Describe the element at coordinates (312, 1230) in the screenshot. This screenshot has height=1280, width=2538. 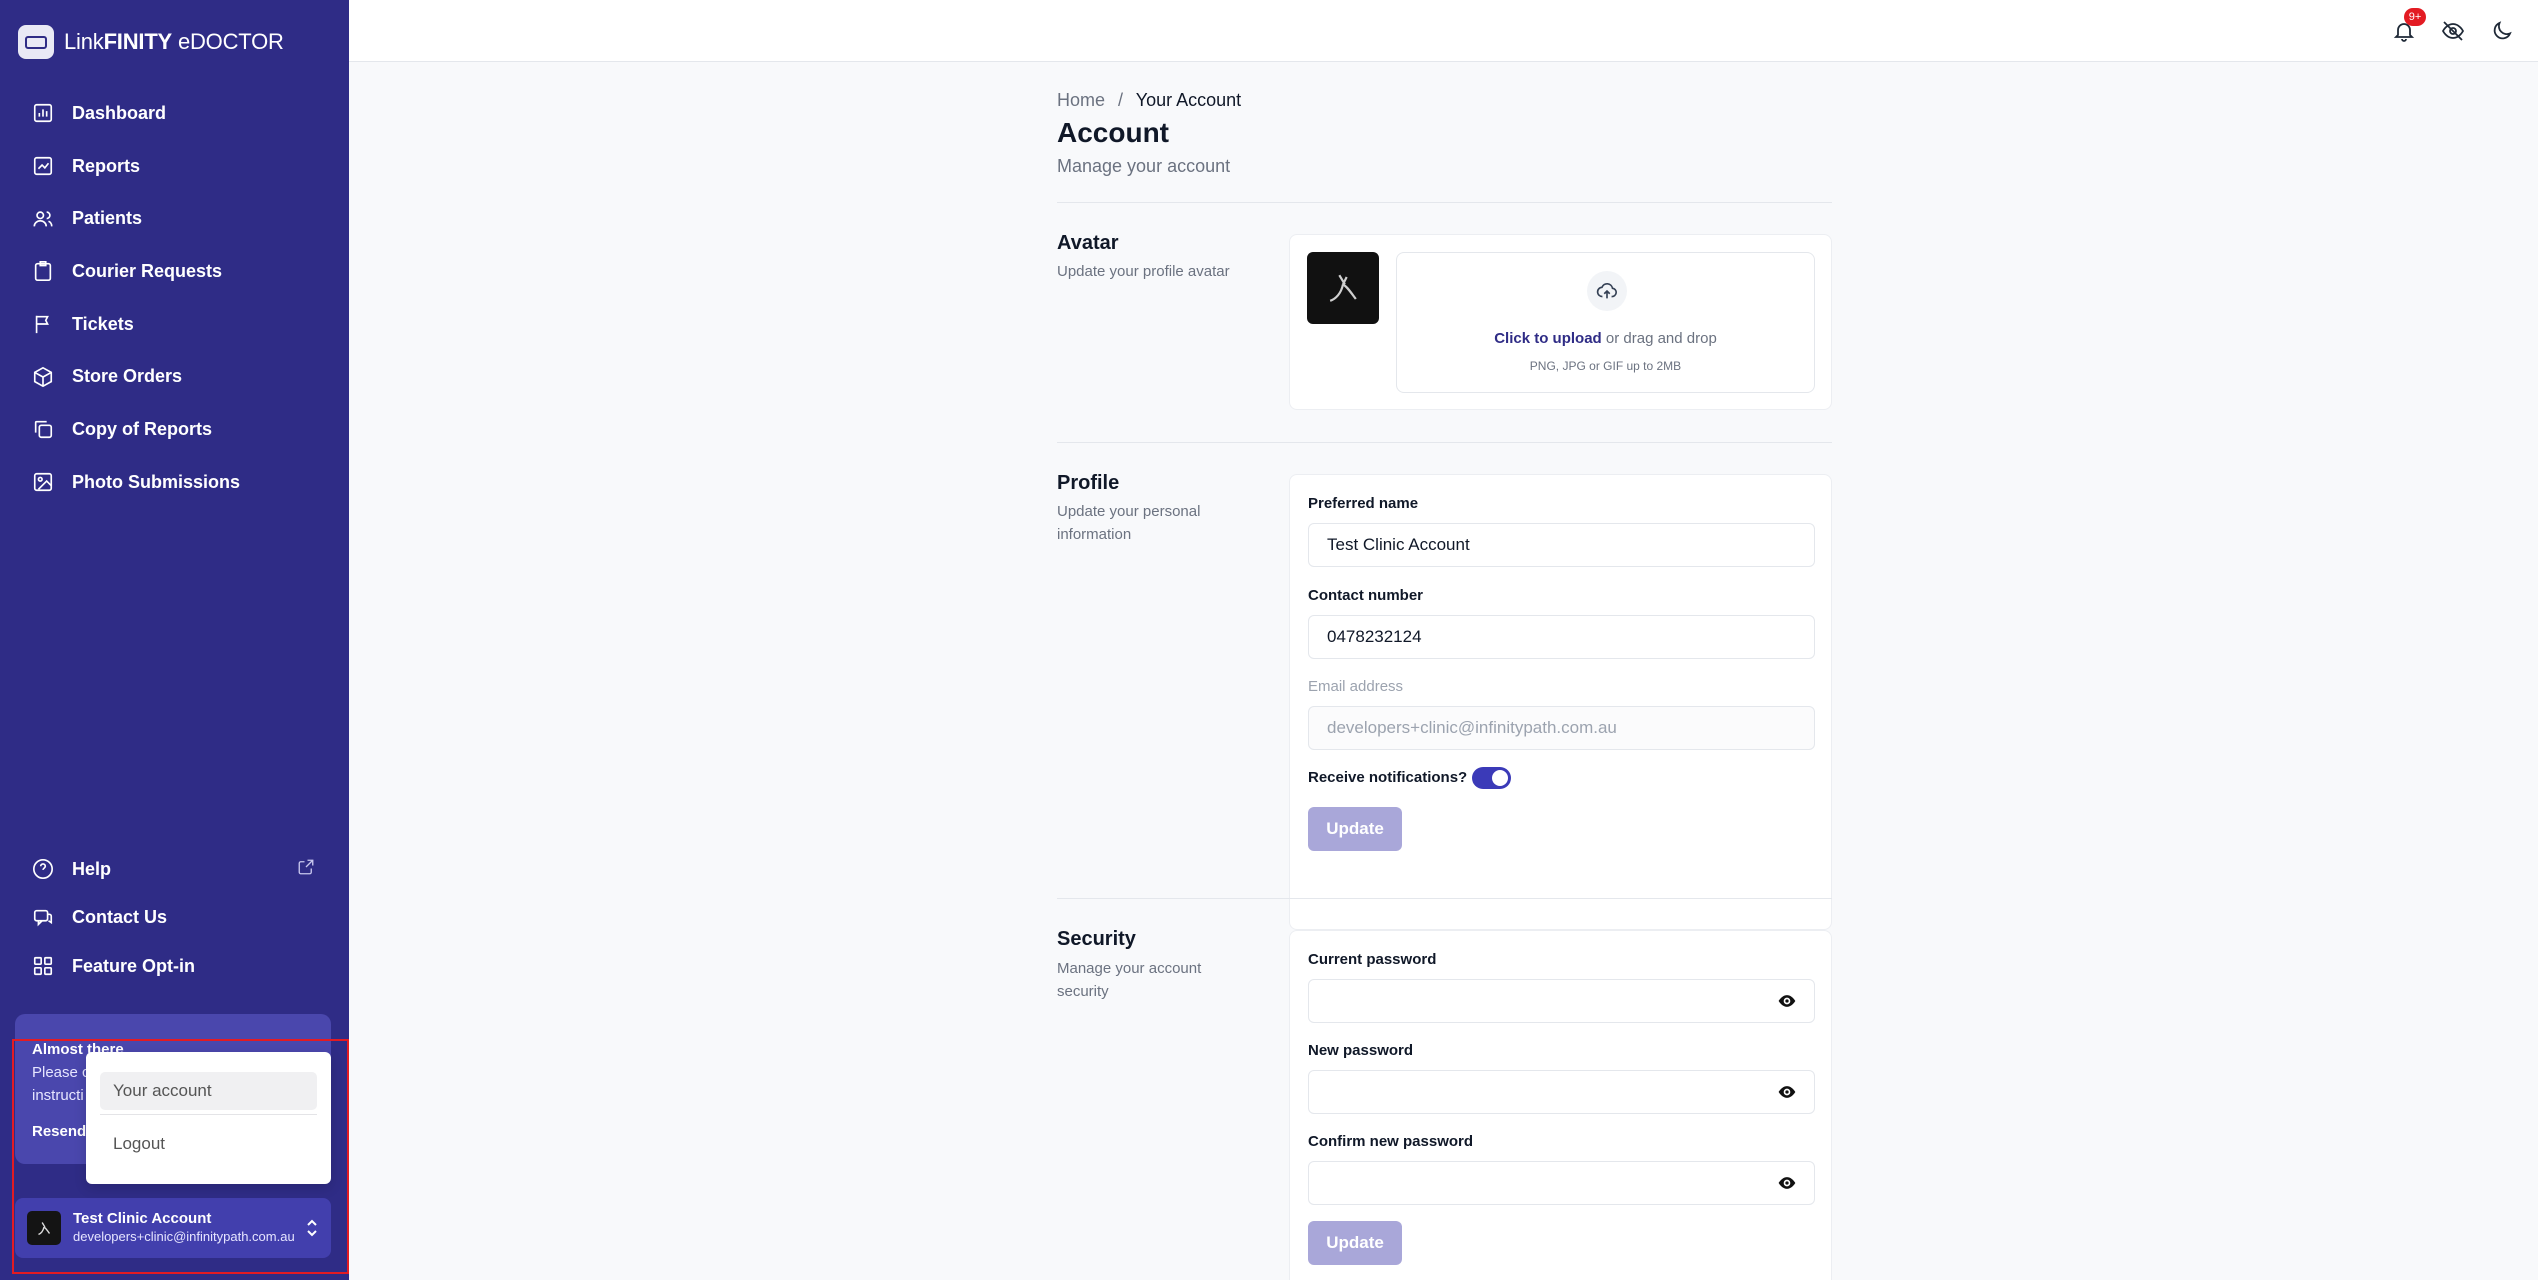
I see `chevron-up-down-icon` at that location.